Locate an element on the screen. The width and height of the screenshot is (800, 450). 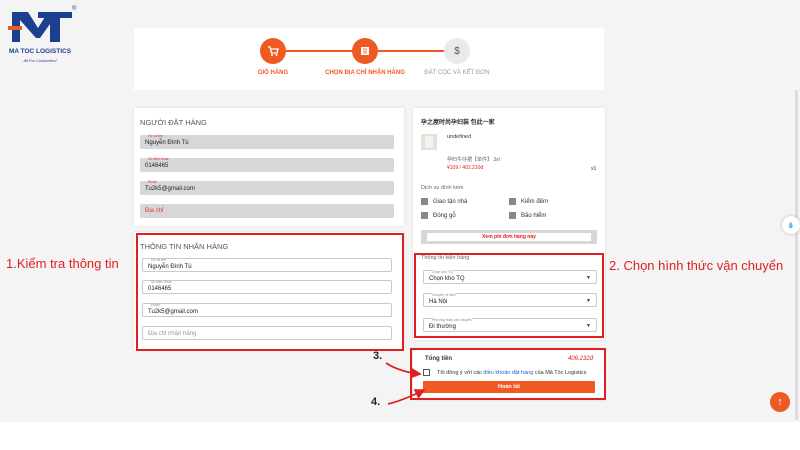
step-deposit: $ is located at coordinates (457, 51).